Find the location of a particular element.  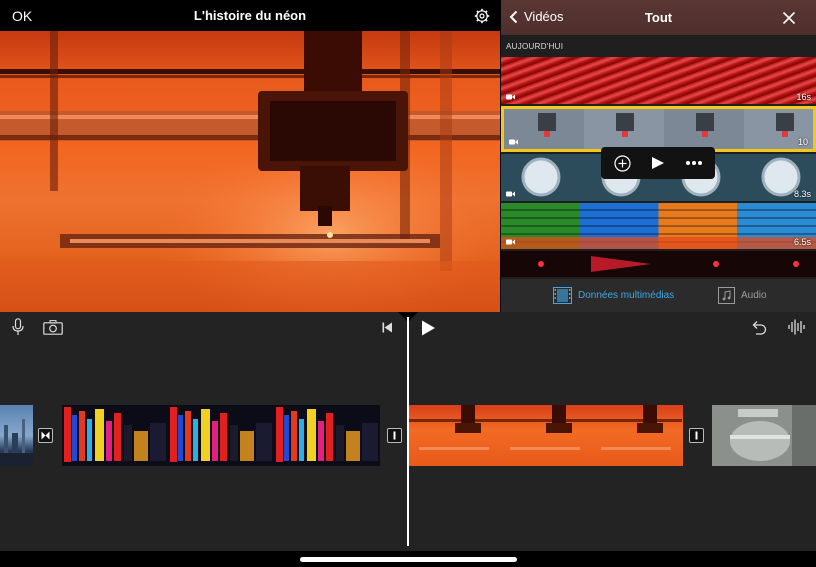

playhead-line is located at coordinates (408, 431).